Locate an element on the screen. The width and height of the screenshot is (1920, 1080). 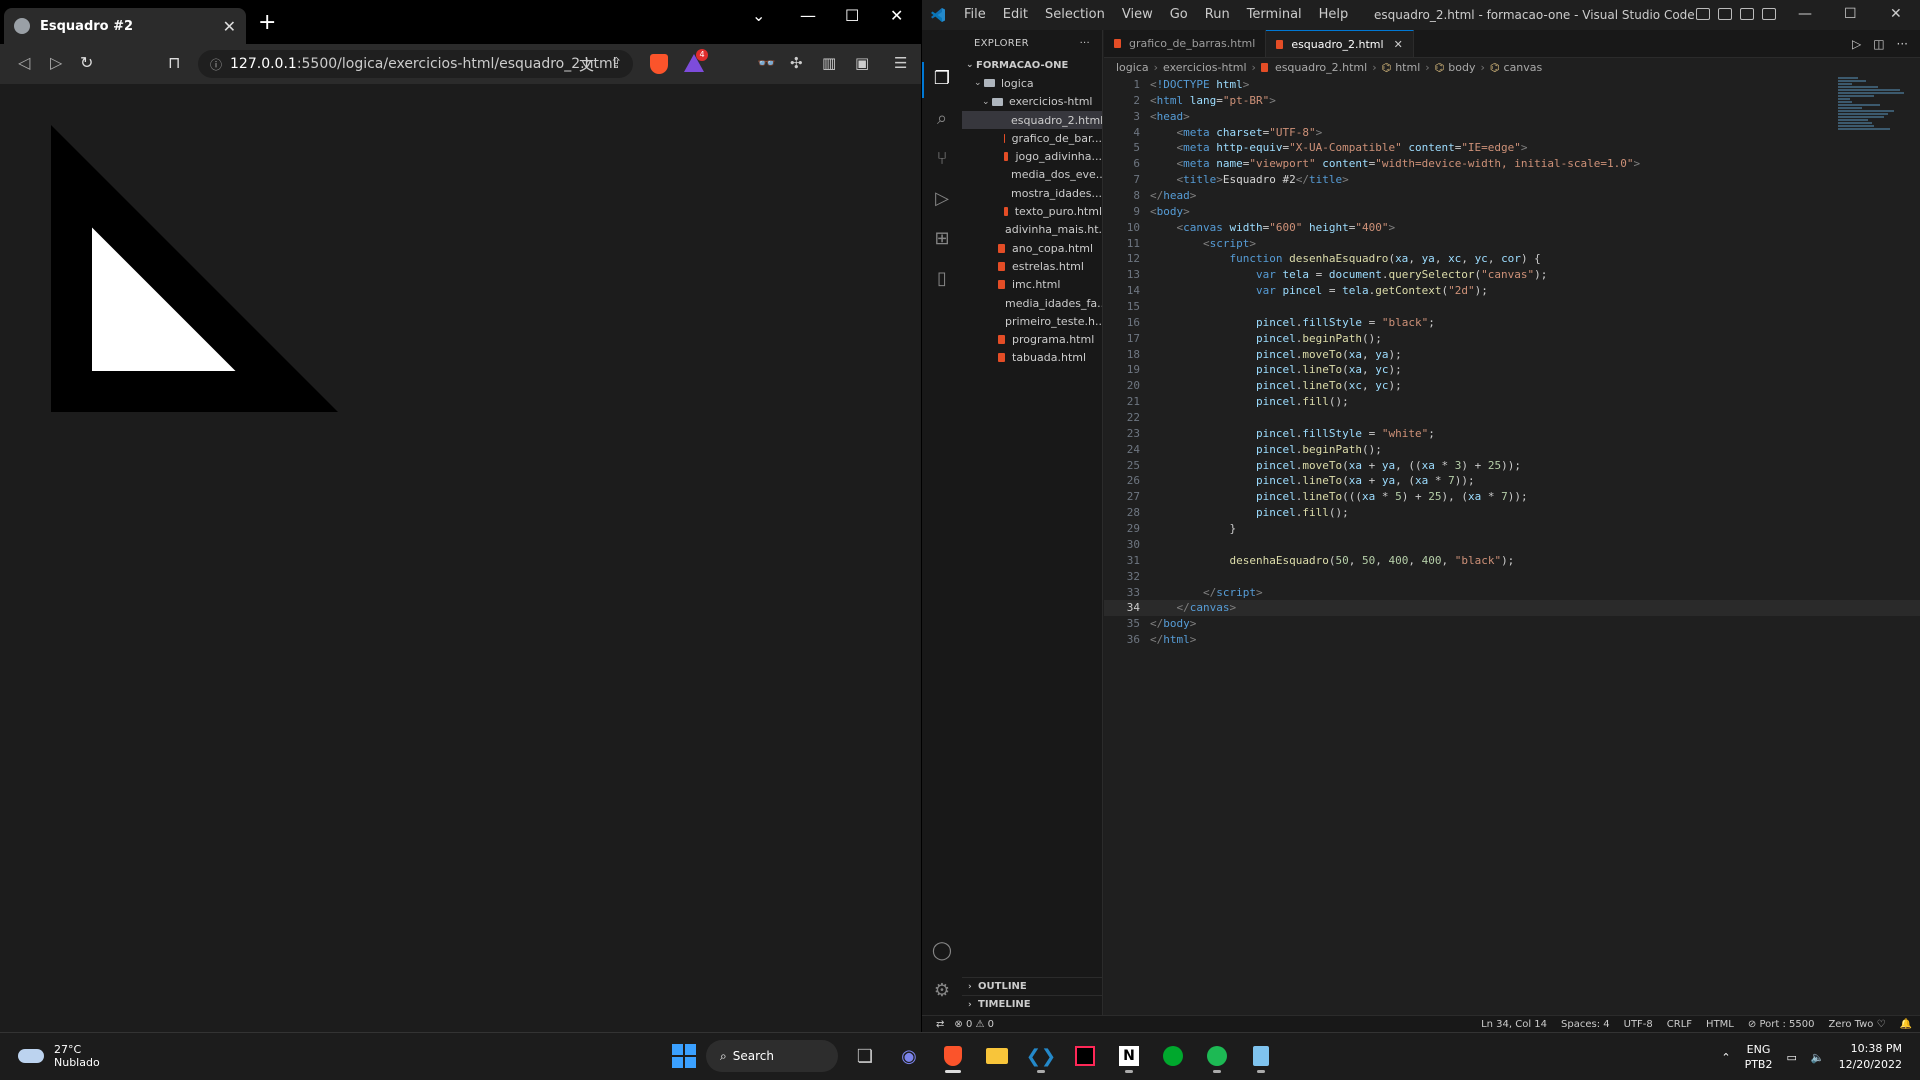
vscode-close-button: ✕ is located at coordinates (1896, 14).